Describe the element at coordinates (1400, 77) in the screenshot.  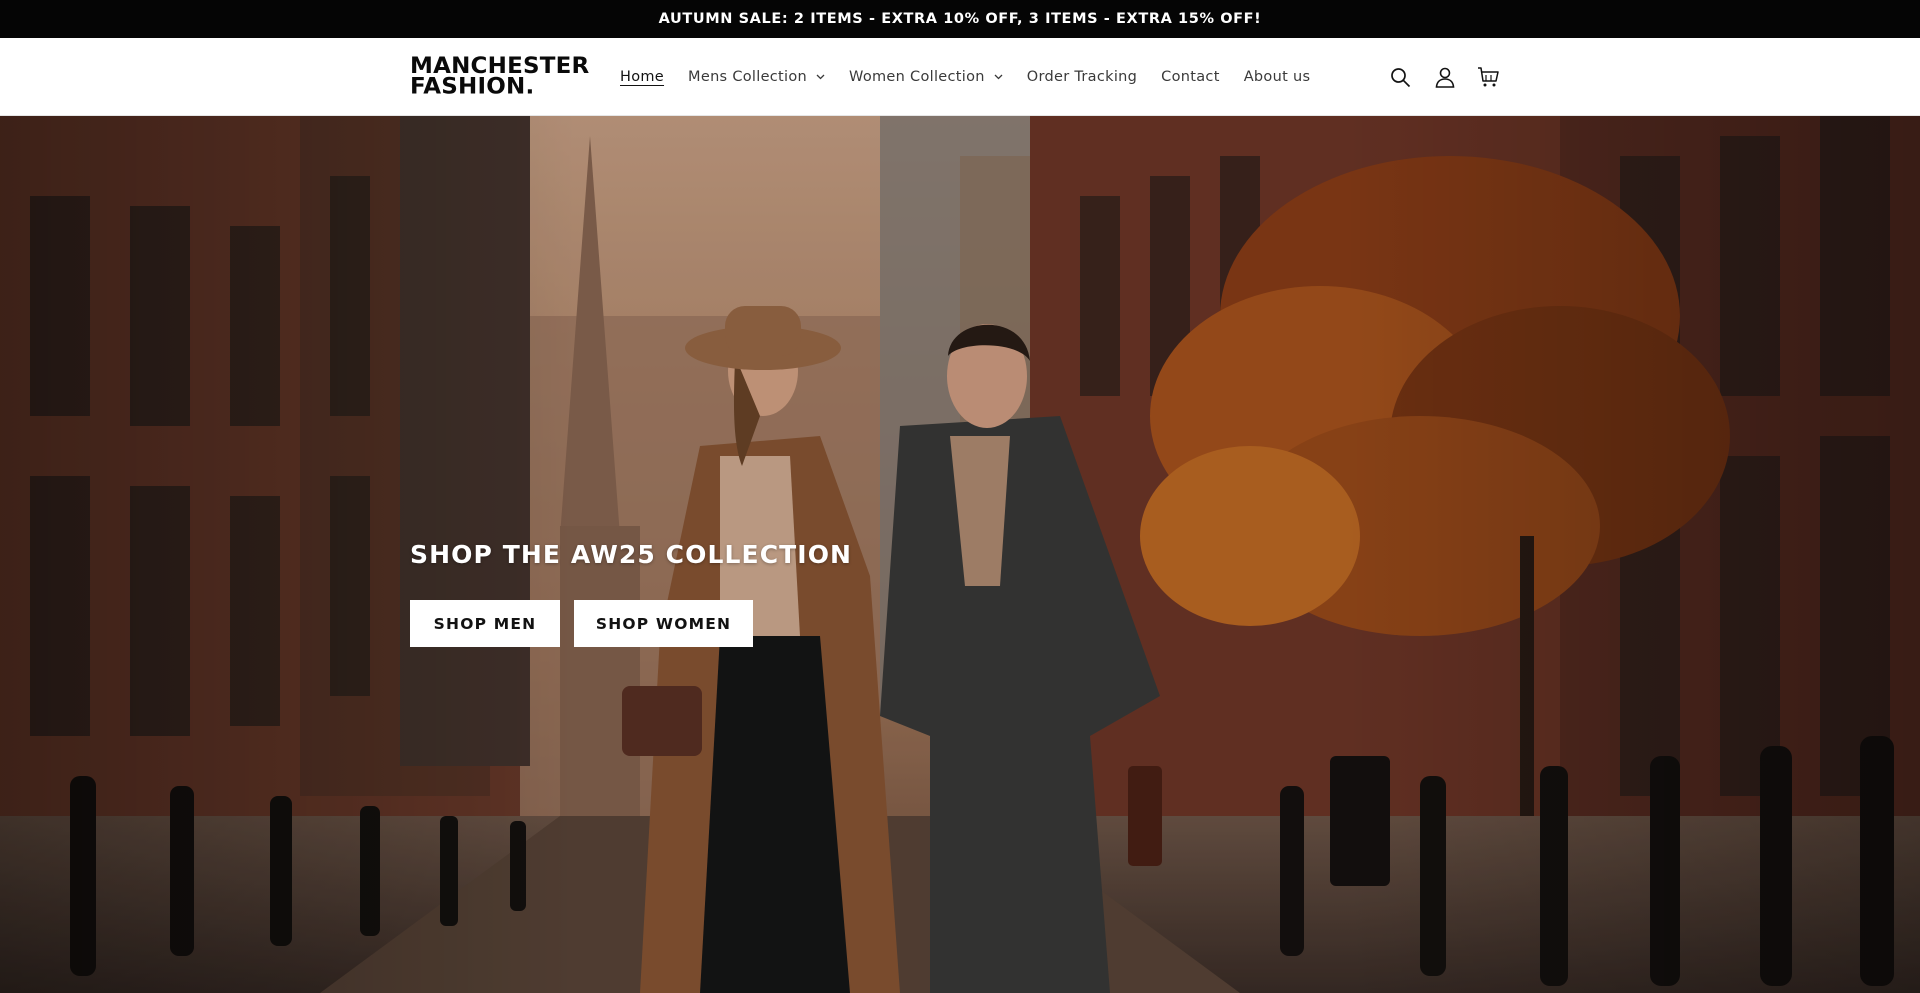
I see `search-icon` at that location.